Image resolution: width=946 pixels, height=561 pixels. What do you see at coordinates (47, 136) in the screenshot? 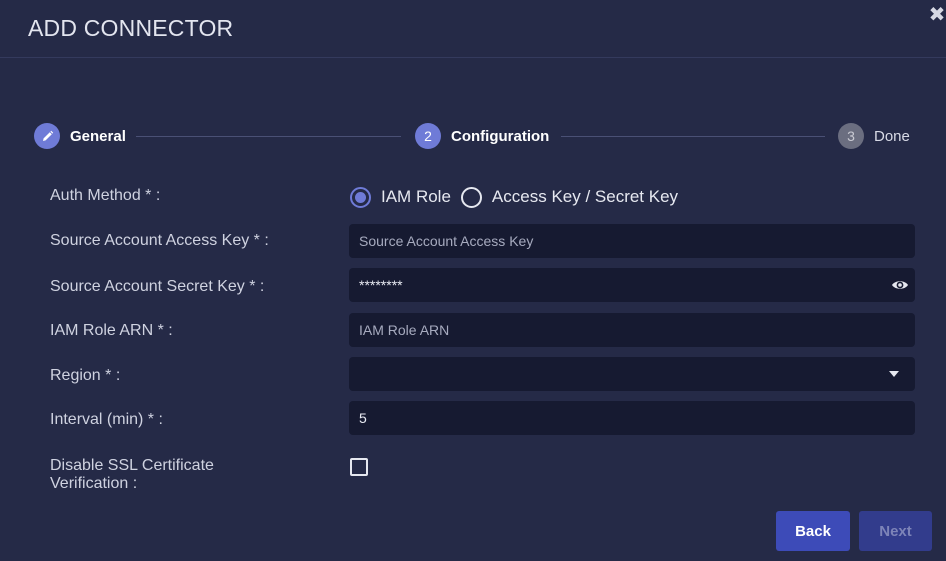
I see `pencil-icon` at bounding box center [47, 136].